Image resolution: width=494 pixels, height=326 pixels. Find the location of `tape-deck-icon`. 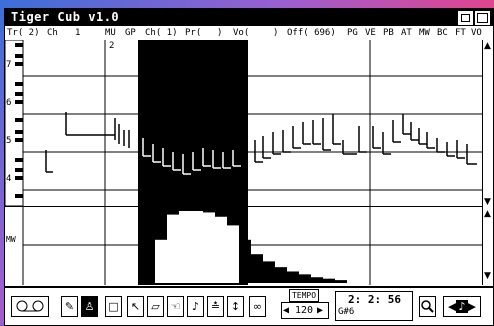

tape-deck-icon is located at coordinates (30, 306).